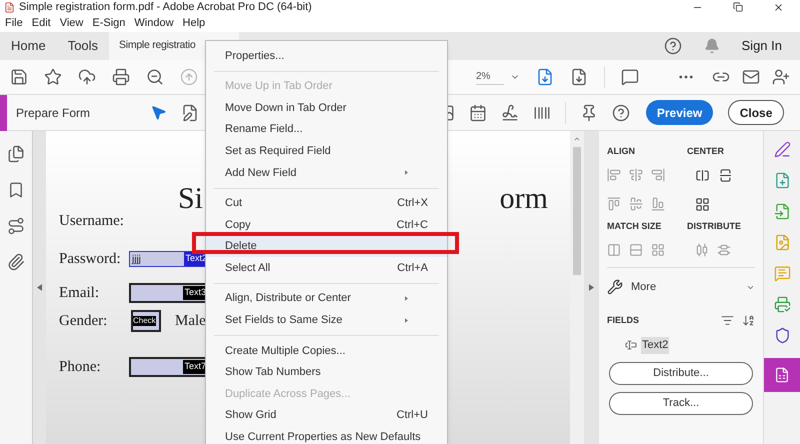 Image resolution: width=800 pixels, height=444 pixels. Describe the element at coordinates (326, 415) in the screenshot. I see `menu-item: Show Grid Ctrl+U` at that location.